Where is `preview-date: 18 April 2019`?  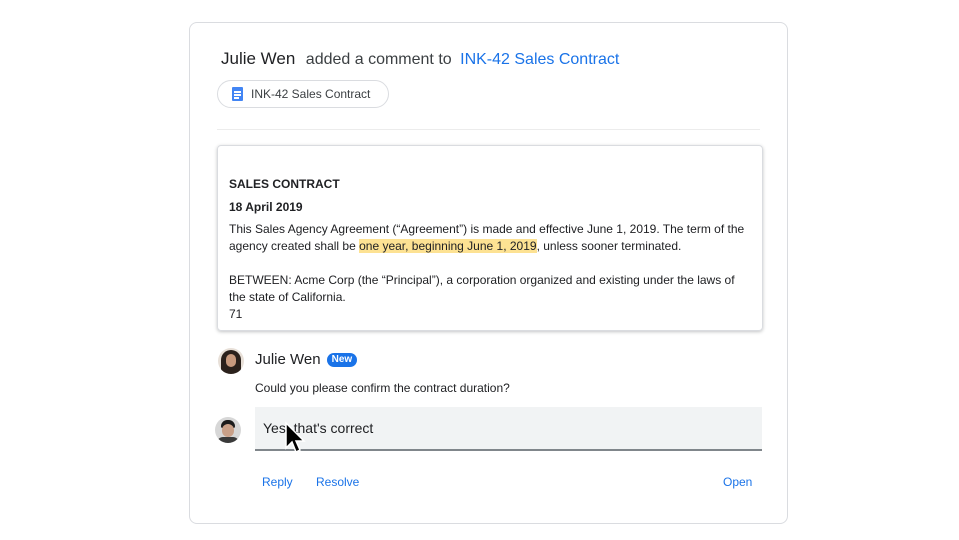 preview-date: 18 April 2019 is located at coordinates (266, 207).